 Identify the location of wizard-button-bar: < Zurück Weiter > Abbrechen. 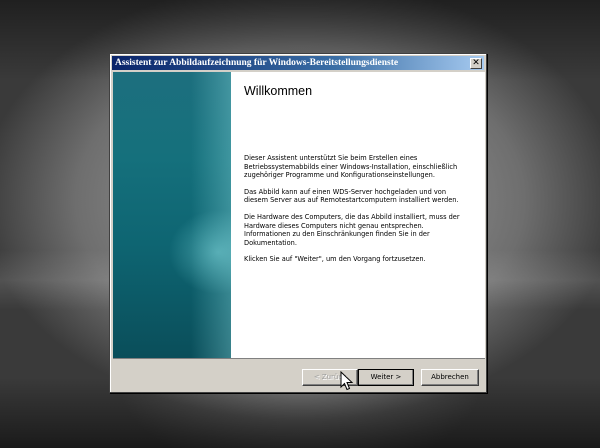
(298, 375).